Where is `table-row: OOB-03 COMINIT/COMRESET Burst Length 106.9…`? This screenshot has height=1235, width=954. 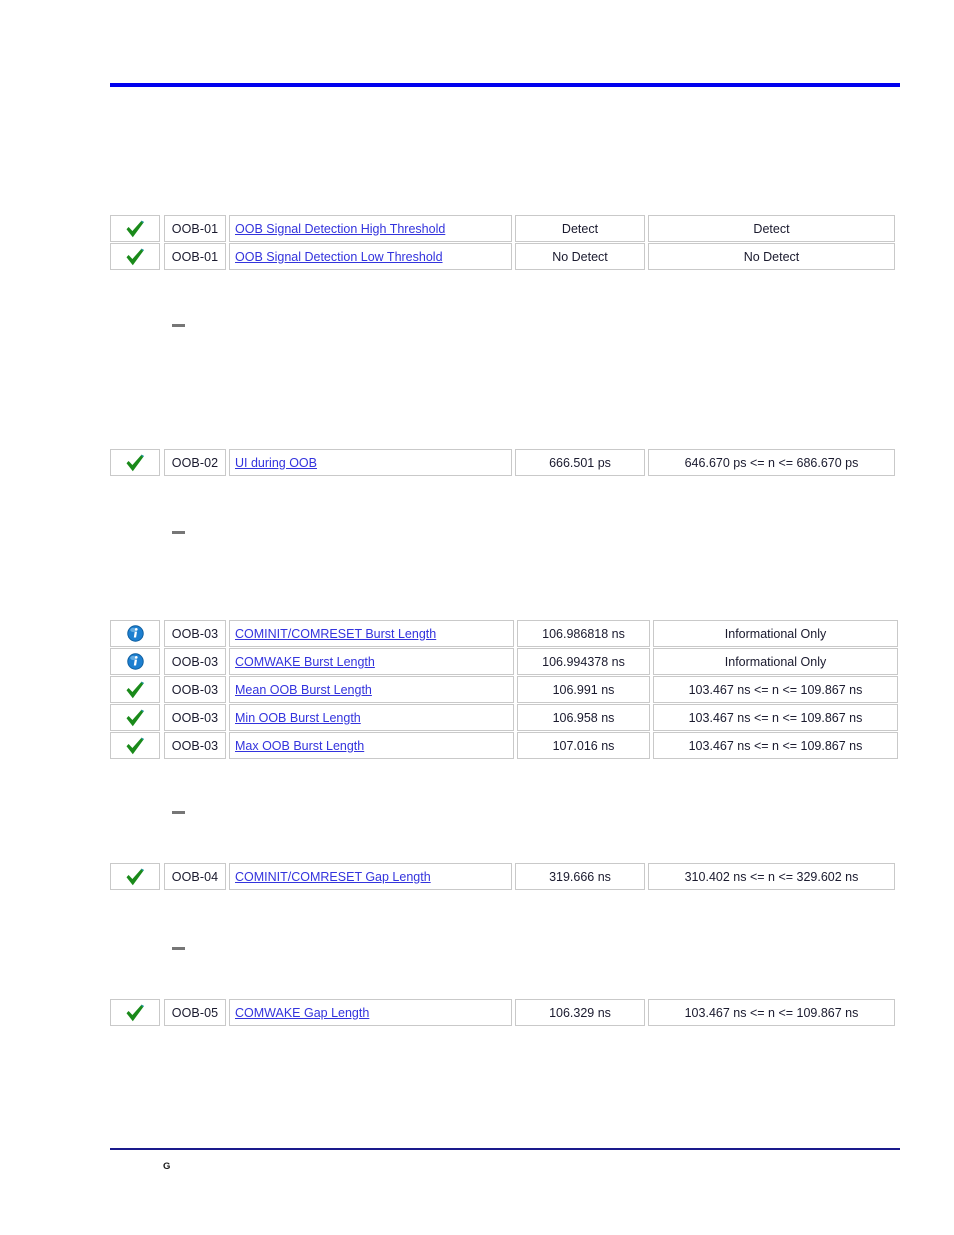 table-row: OOB-03 COMINIT/COMRESET Burst Length 106.9… is located at coordinates (505, 633).